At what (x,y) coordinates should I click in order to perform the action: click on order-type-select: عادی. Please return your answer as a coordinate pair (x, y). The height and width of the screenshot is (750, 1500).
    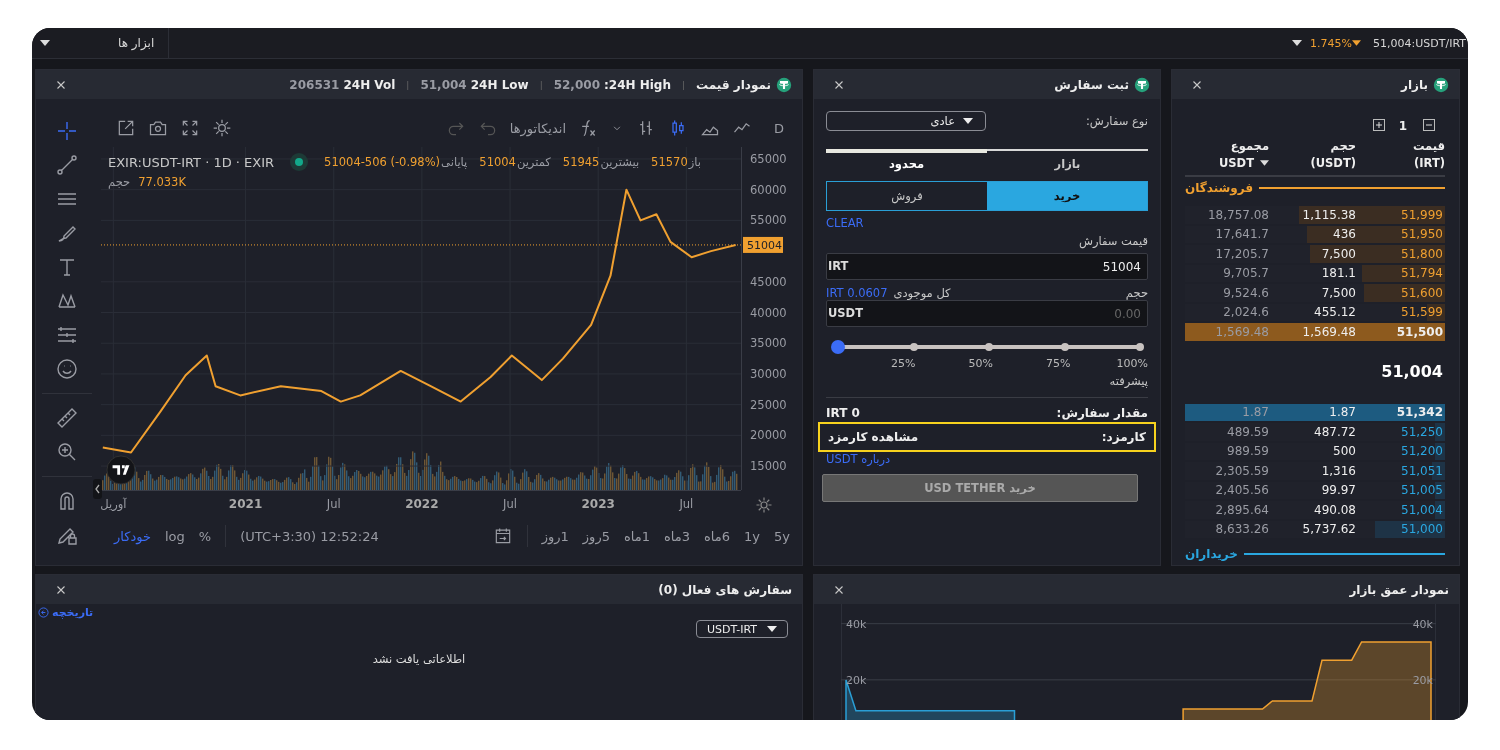
    Looking at the image, I should click on (906, 121).